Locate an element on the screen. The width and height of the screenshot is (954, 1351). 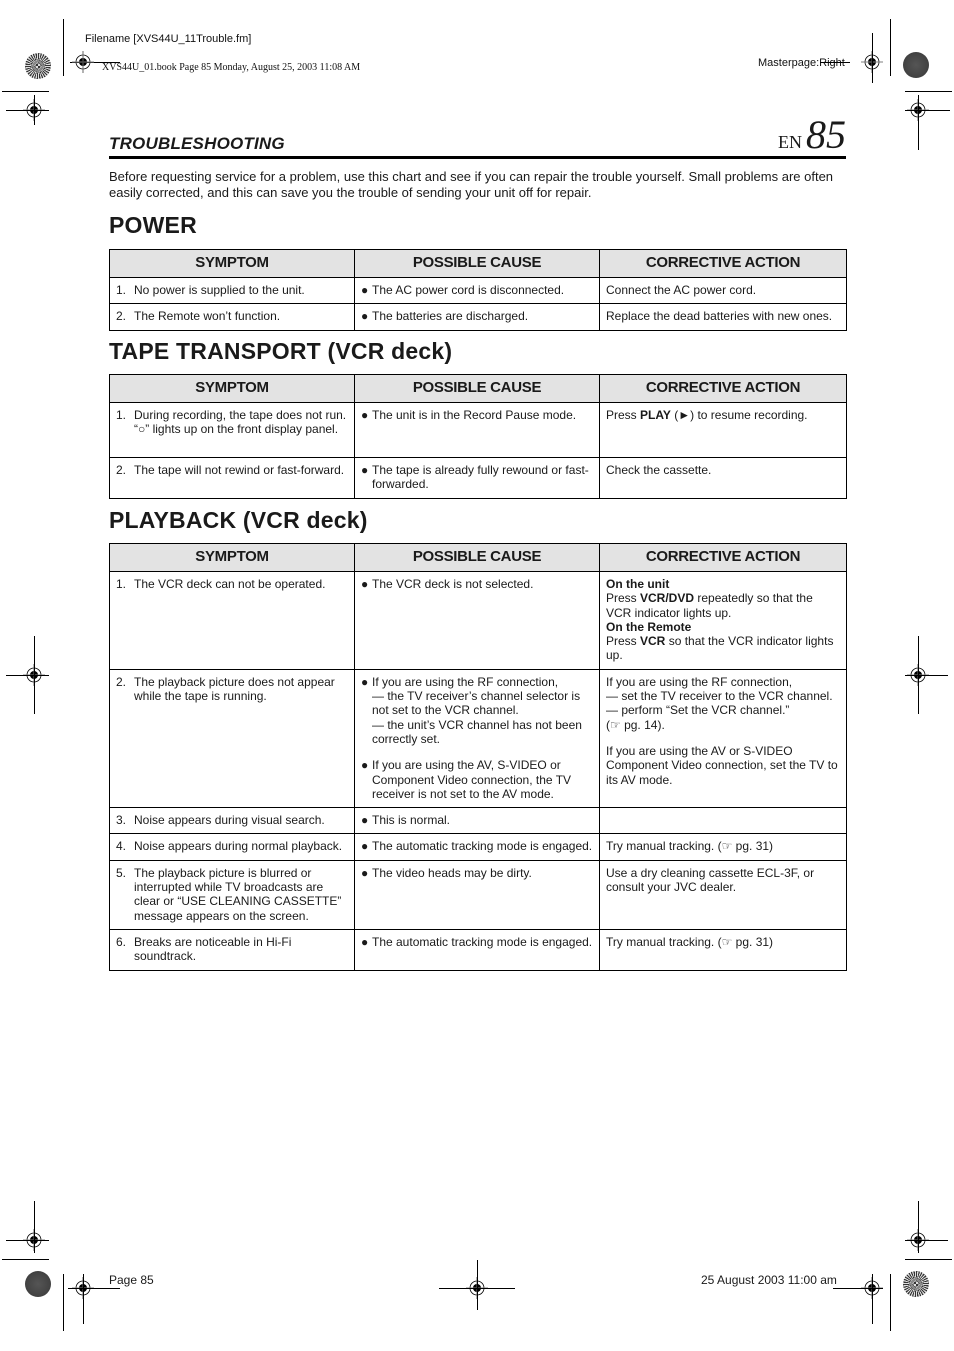
action-text-part: (►) to resume recording. is located at coordinates (739, 415).